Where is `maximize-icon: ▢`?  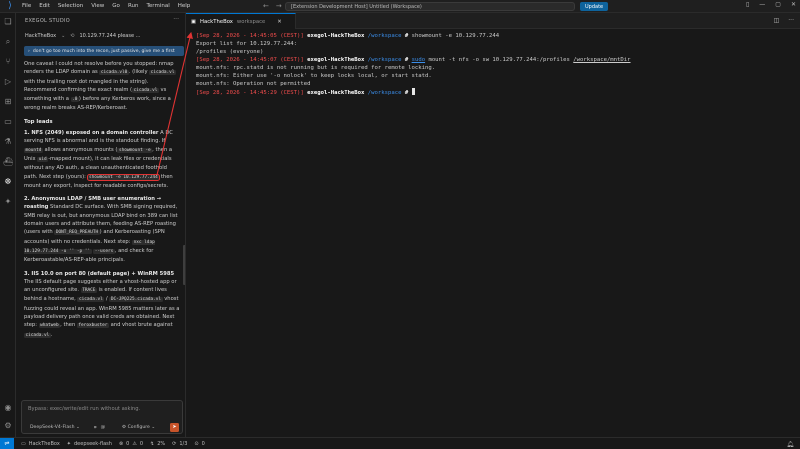 maximize-icon: ▢ is located at coordinates (778, 4).